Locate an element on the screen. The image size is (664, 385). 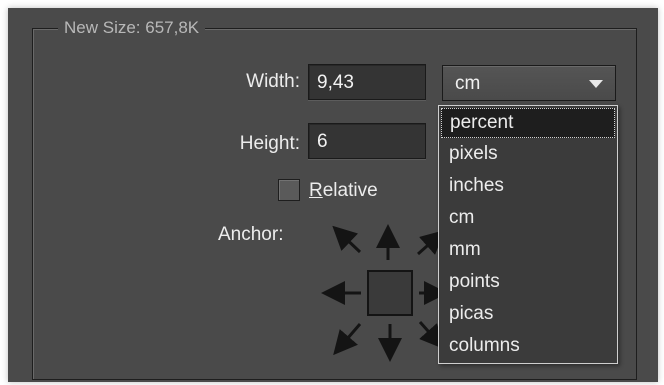
anchor-center-button is located at coordinates (390, 293).